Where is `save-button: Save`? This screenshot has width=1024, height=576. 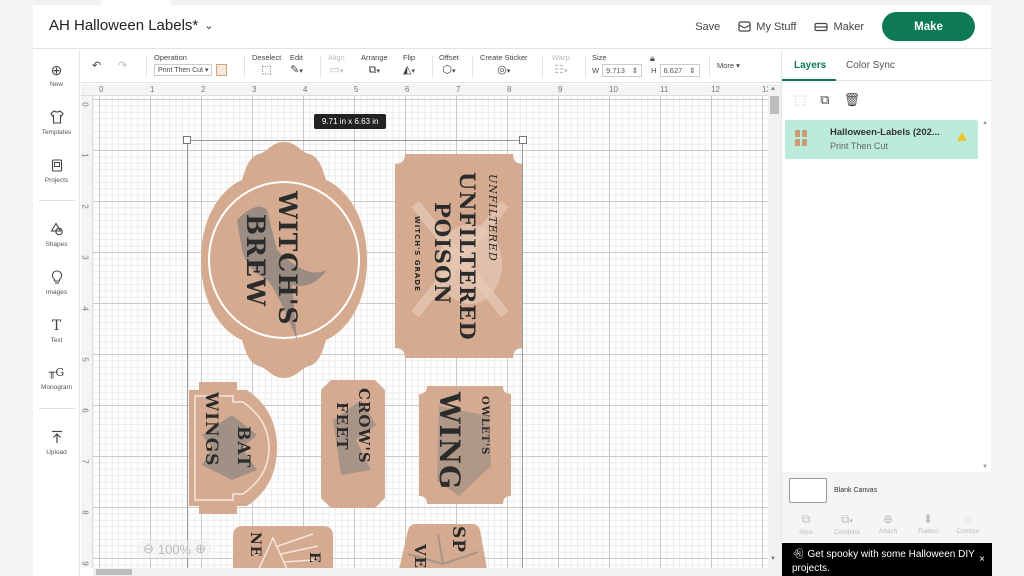 save-button: Save is located at coordinates (707, 27).